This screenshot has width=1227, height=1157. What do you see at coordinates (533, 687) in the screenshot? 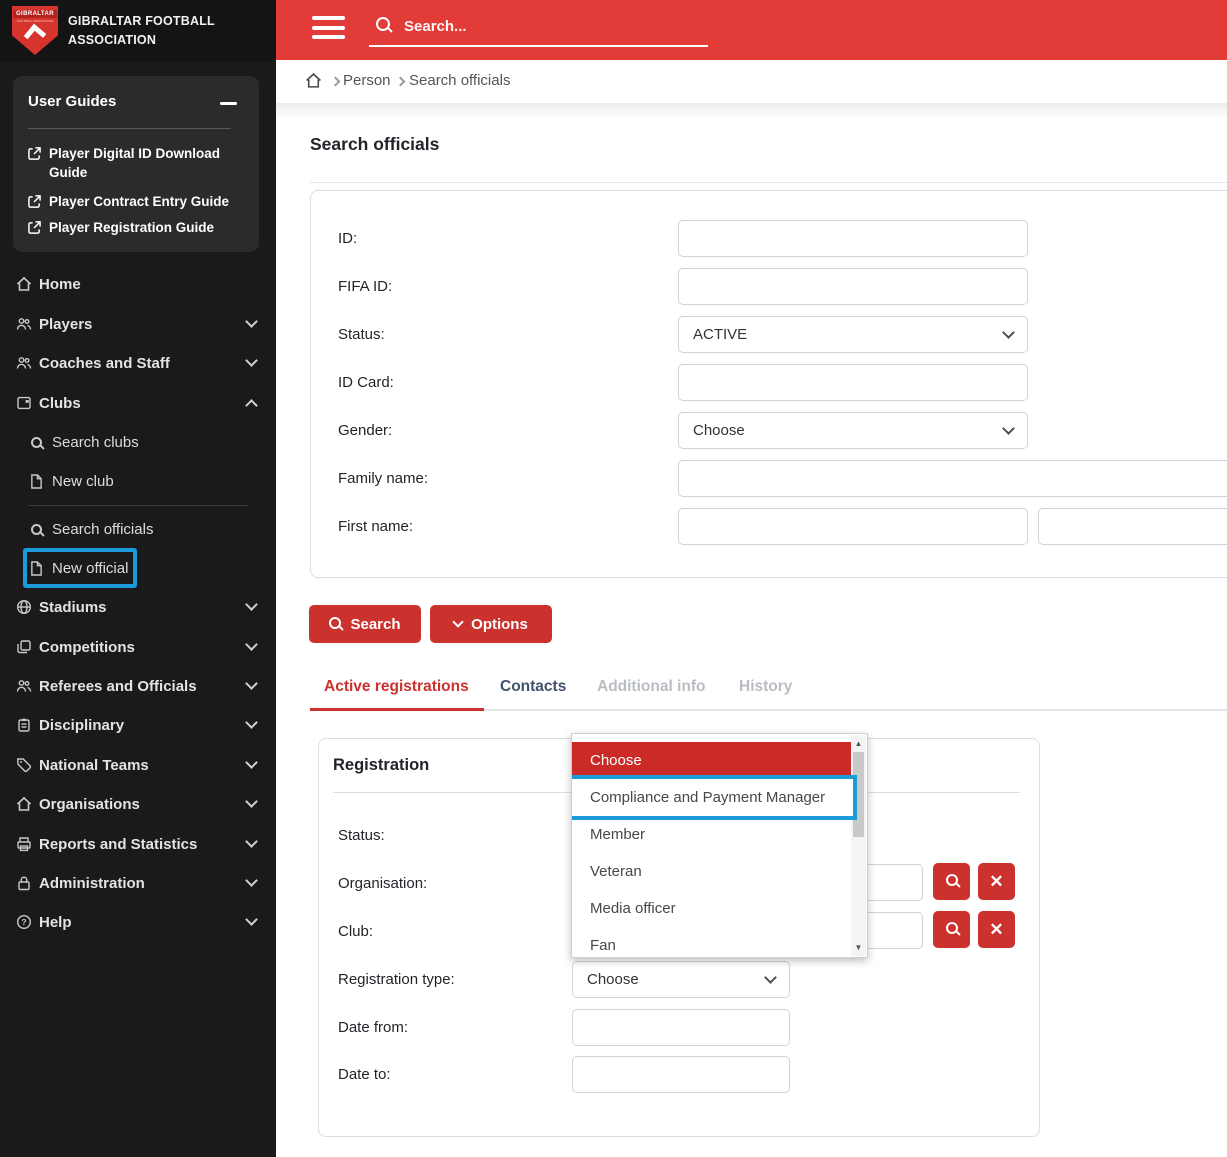
I see `tab-contacts: Contacts` at bounding box center [533, 687].